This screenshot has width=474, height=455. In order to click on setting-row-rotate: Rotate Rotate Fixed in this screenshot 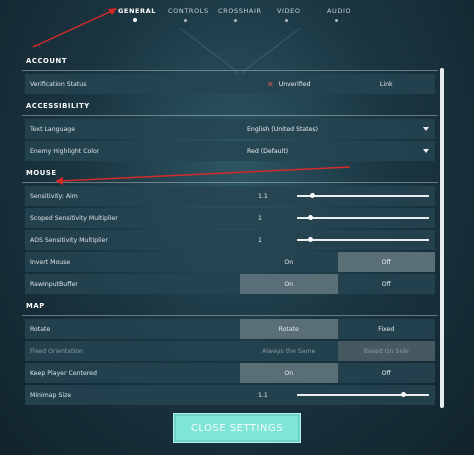, I will do `click(230, 329)`.